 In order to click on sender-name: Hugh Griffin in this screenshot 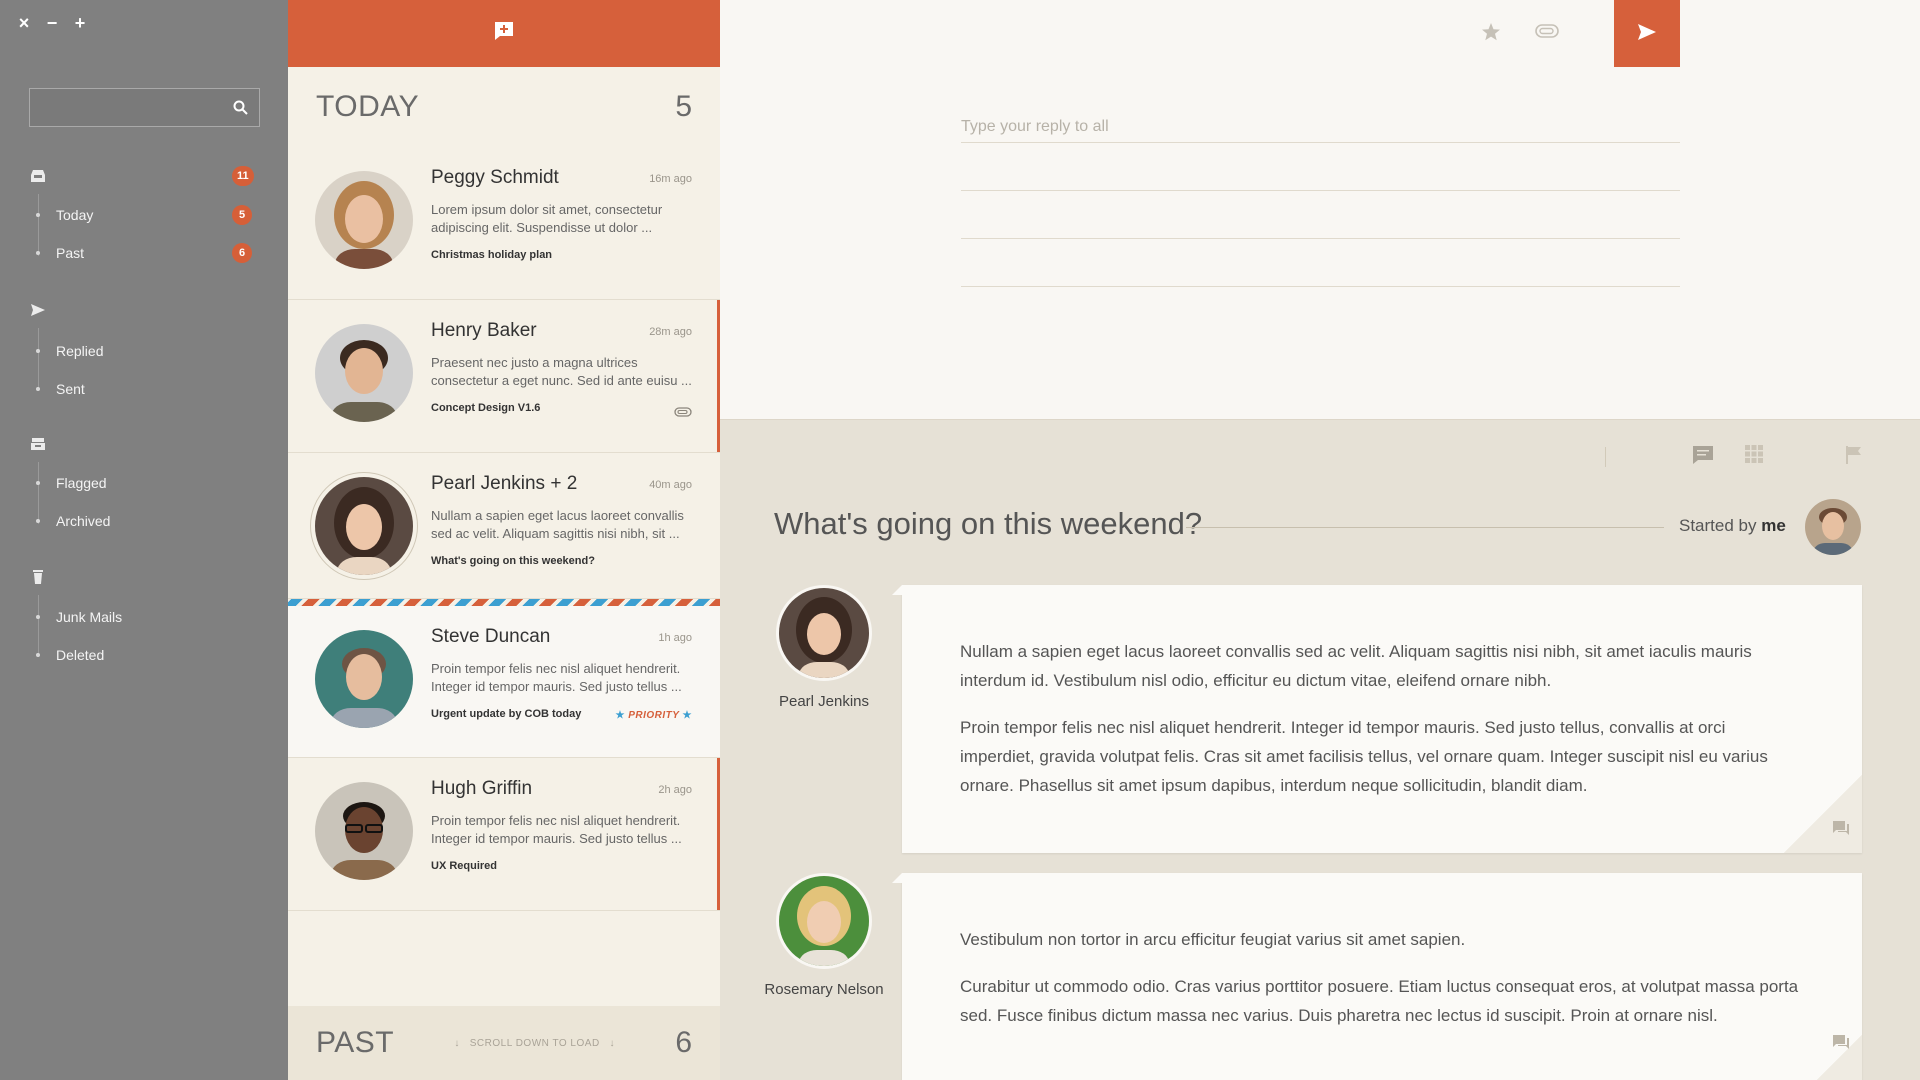, I will do `click(482, 788)`.